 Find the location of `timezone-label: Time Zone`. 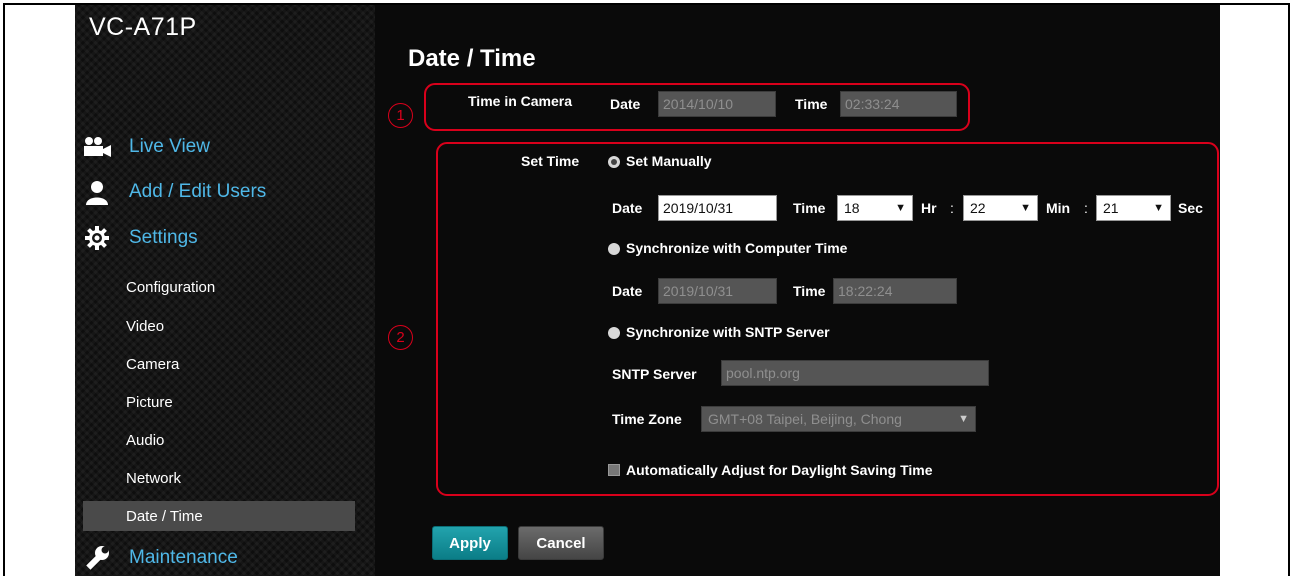

timezone-label: Time Zone is located at coordinates (647, 419).